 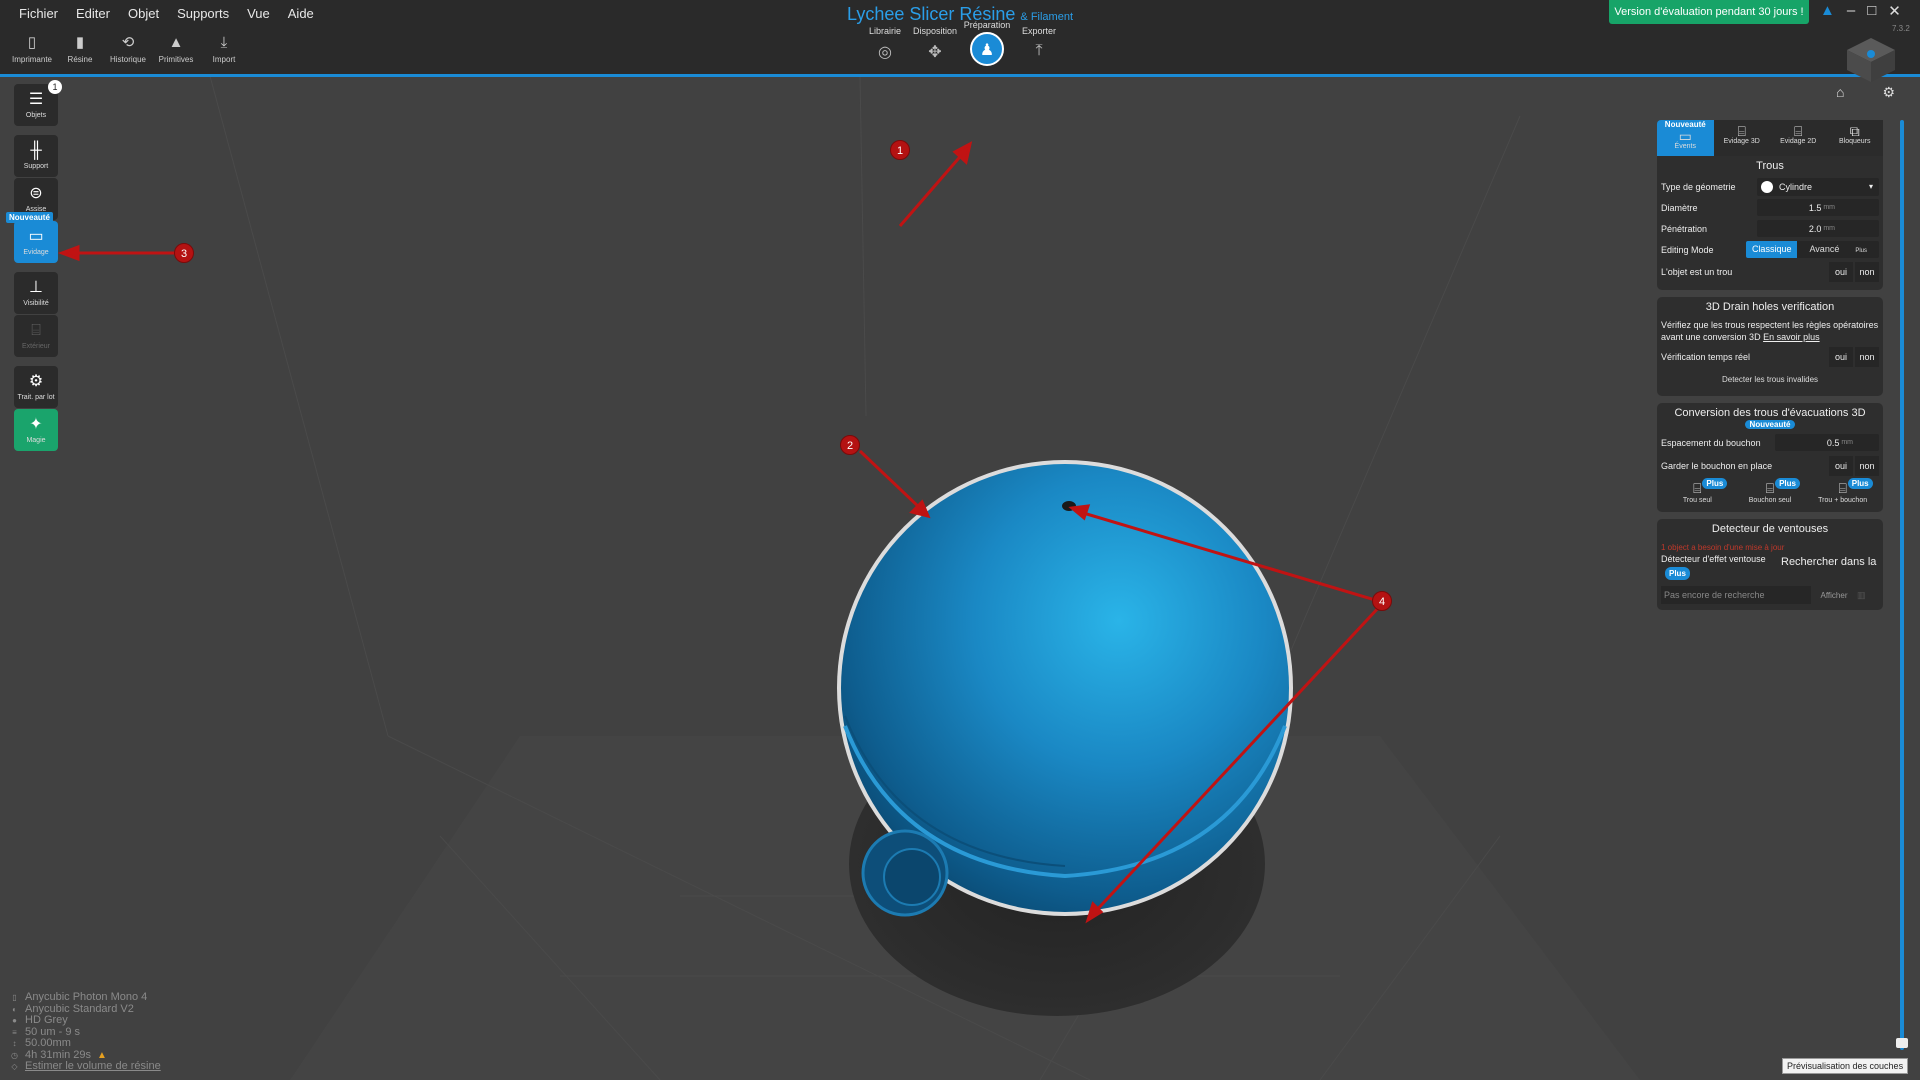 What do you see at coordinates (1721, 567) in the screenshot?
I see `suction-detector: Détecteur d'effet ventouse Plus` at bounding box center [1721, 567].